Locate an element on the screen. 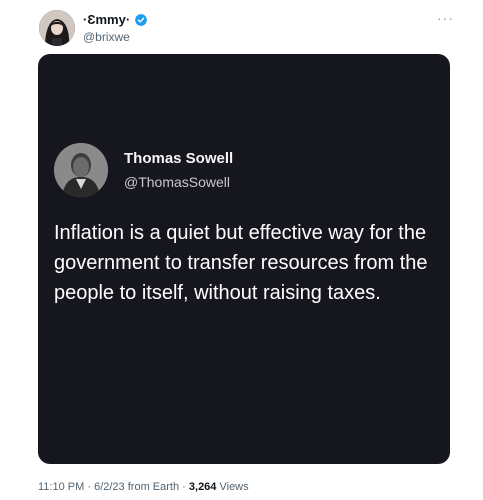  post-time: 11:10 PM is located at coordinates (61, 487).